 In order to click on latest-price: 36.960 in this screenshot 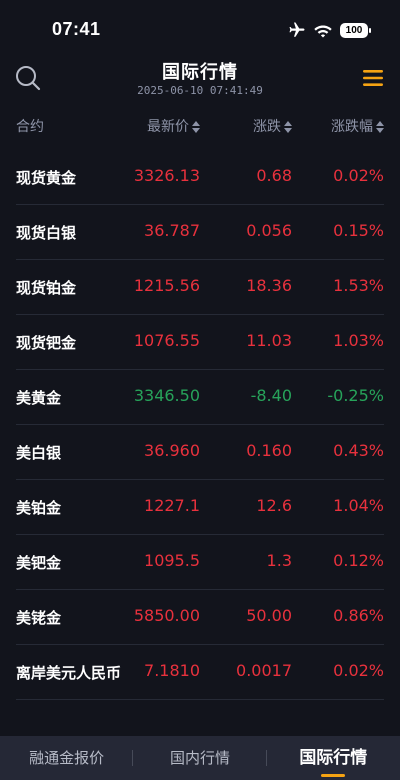, I will do `click(172, 450)`.